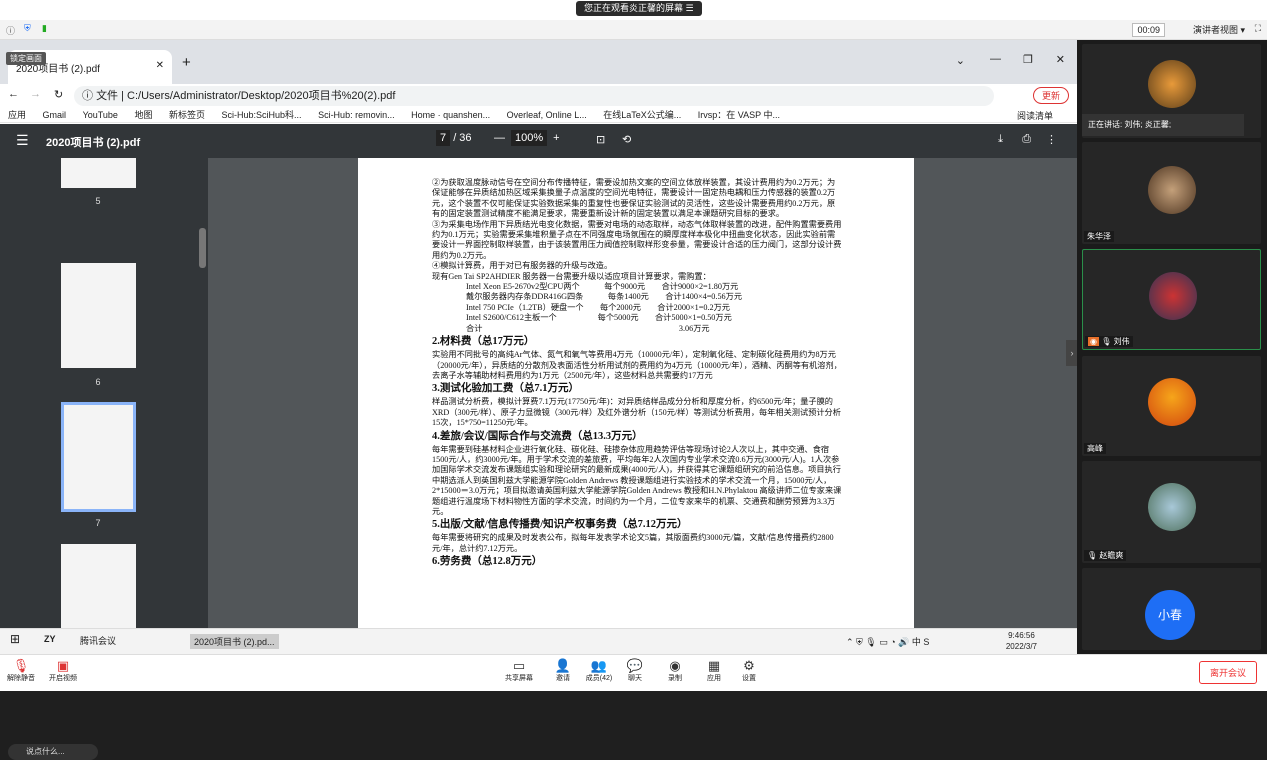 The image size is (1267, 760). What do you see at coordinates (1099, 236) in the screenshot?
I see `participant-name: 朱华泽` at bounding box center [1099, 236].